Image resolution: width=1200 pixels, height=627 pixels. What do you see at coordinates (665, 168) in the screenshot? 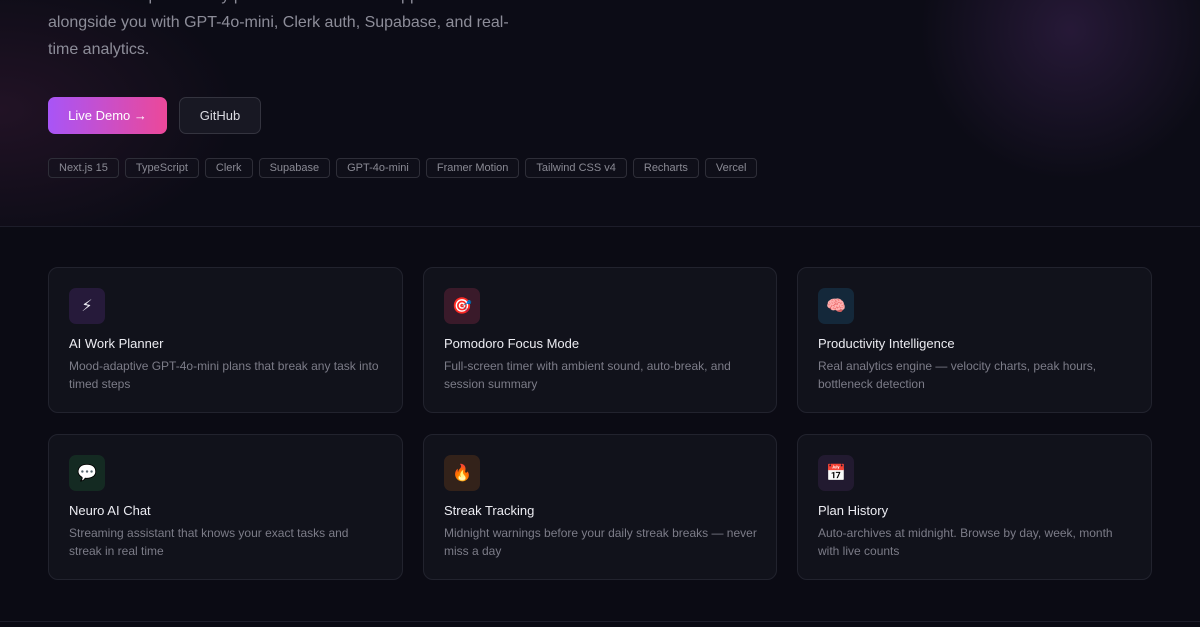
I see `tag-recharts: Recharts` at bounding box center [665, 168].